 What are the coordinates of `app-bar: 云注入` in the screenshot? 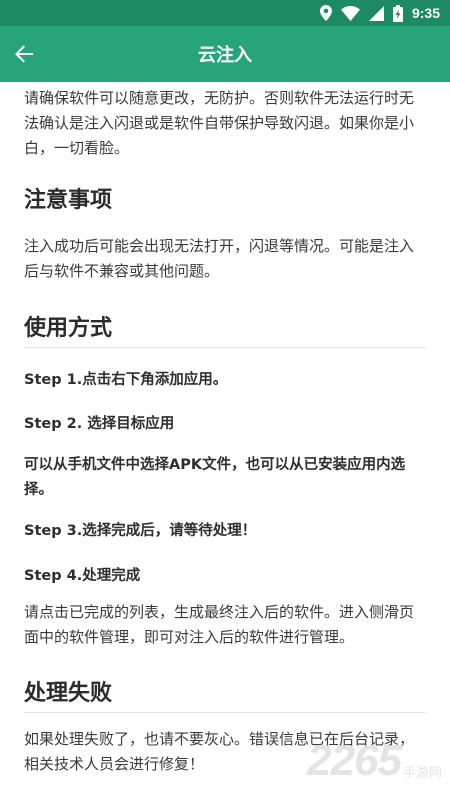 It's located at (225, 54).